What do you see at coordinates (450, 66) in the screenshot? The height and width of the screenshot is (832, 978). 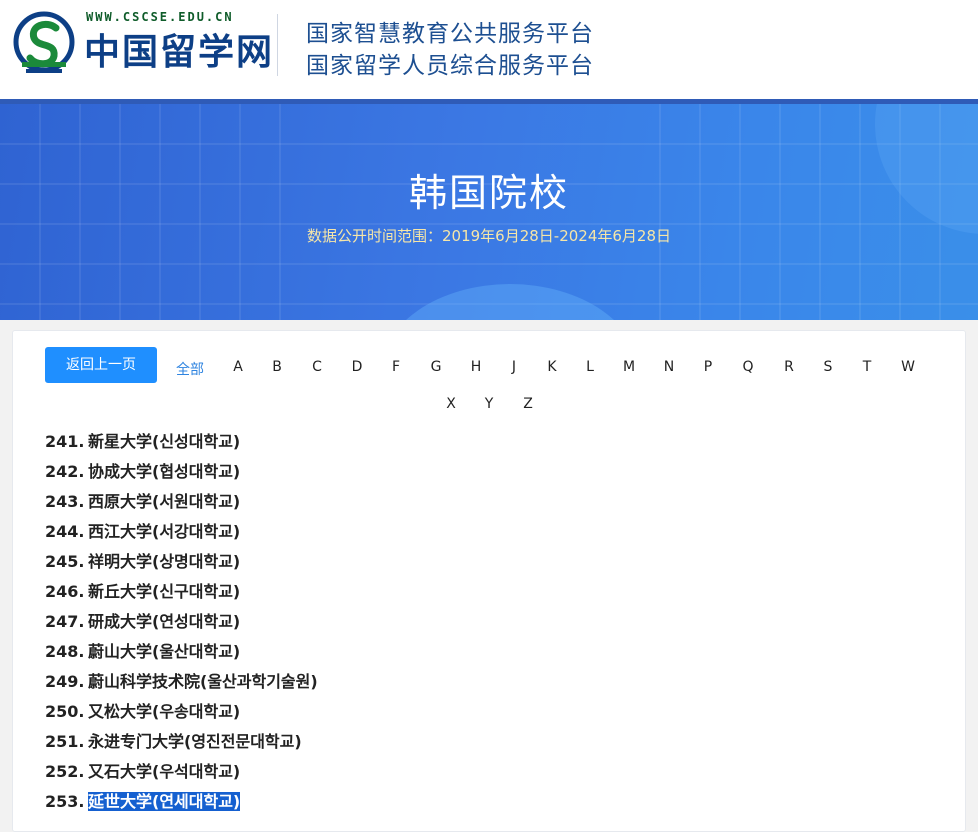 I see `platform-name-2: 国家留学人员综合服务平台` at bounding box center [450, 66].